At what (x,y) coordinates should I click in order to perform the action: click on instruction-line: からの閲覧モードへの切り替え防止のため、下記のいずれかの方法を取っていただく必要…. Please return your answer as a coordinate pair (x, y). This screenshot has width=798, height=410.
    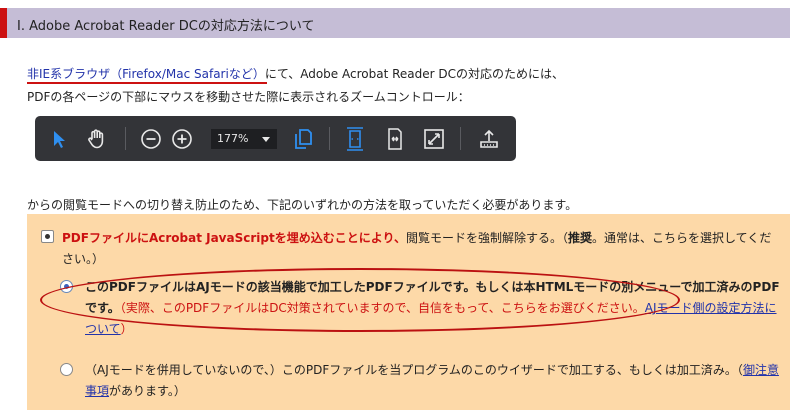
    Looking at the image, I should click on (302, 205).